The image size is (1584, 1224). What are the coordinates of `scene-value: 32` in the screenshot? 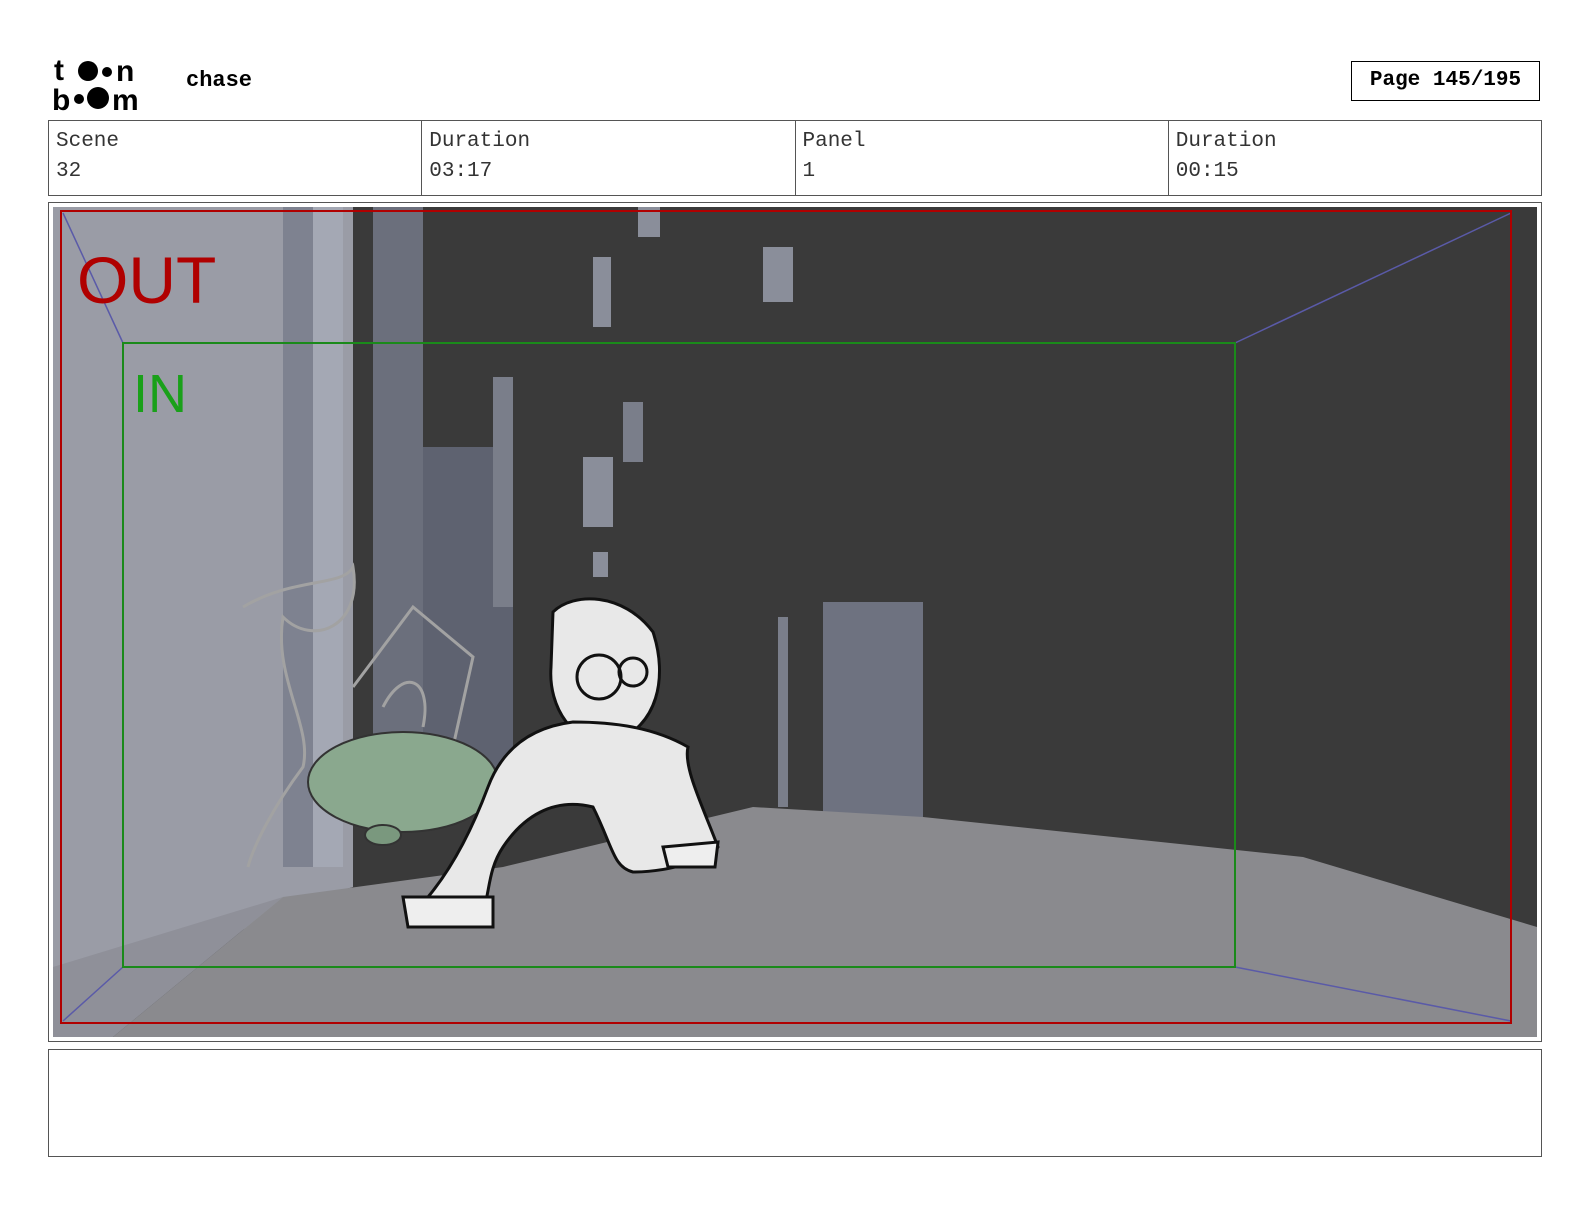 It's located at (69, 171).